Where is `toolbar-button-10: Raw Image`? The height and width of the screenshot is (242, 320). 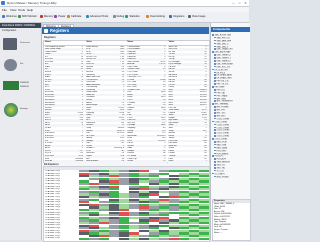
toolbar-button-10: Raw Image is located at coordinates (197, 17).